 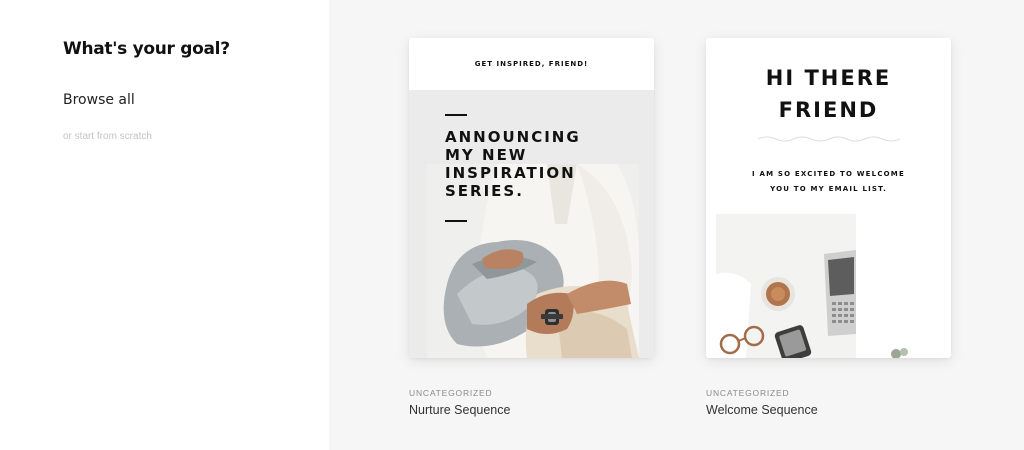 What do you see at coordinates (828, 110) in the screenshot?
I see `title-line: FRIEND` at bounding box center [828, 110].